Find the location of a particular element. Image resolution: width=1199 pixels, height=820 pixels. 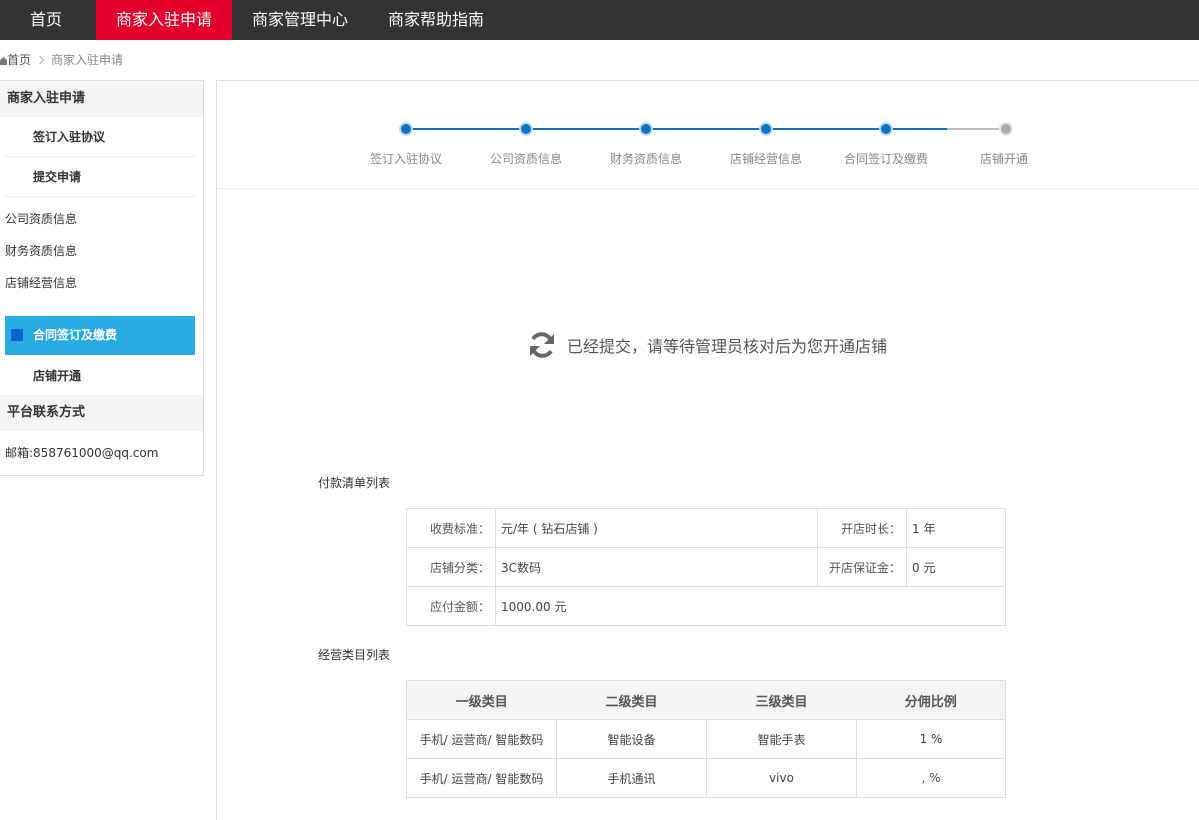

fee-label: 收费标准： is located at coordinates (451, 528).